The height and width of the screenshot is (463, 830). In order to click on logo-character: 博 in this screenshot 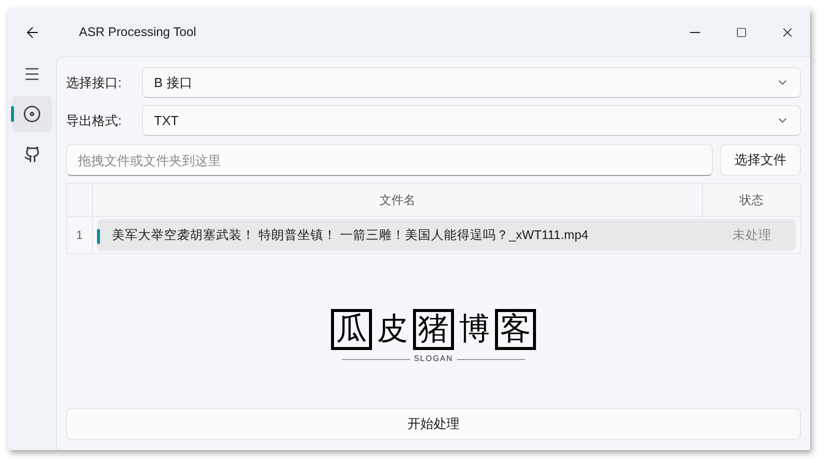, I will do `click(474, 329)`.